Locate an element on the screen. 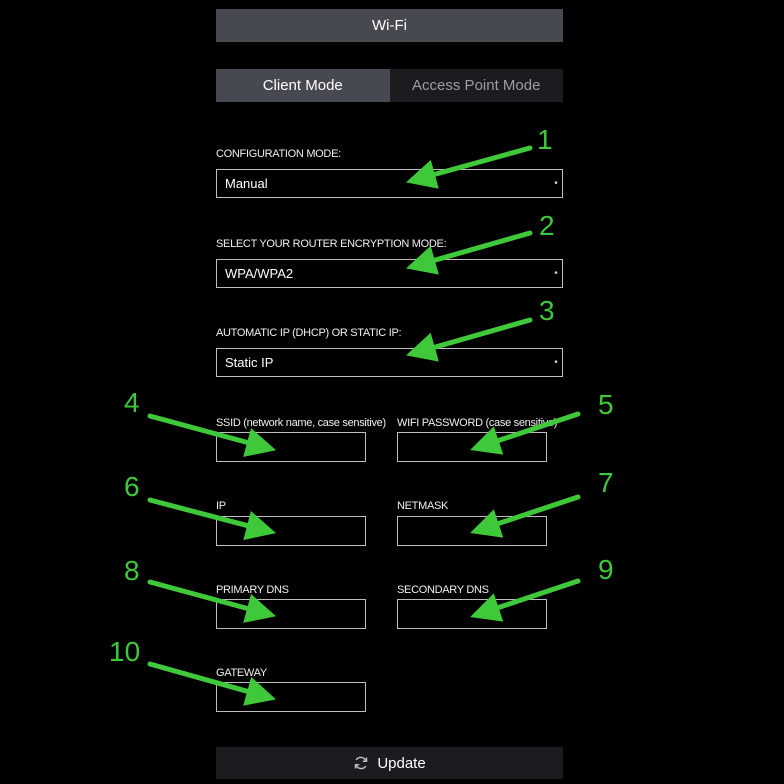 The height and width of the screenshot is (784, 784). password-input is located at coordinates (472, 447).